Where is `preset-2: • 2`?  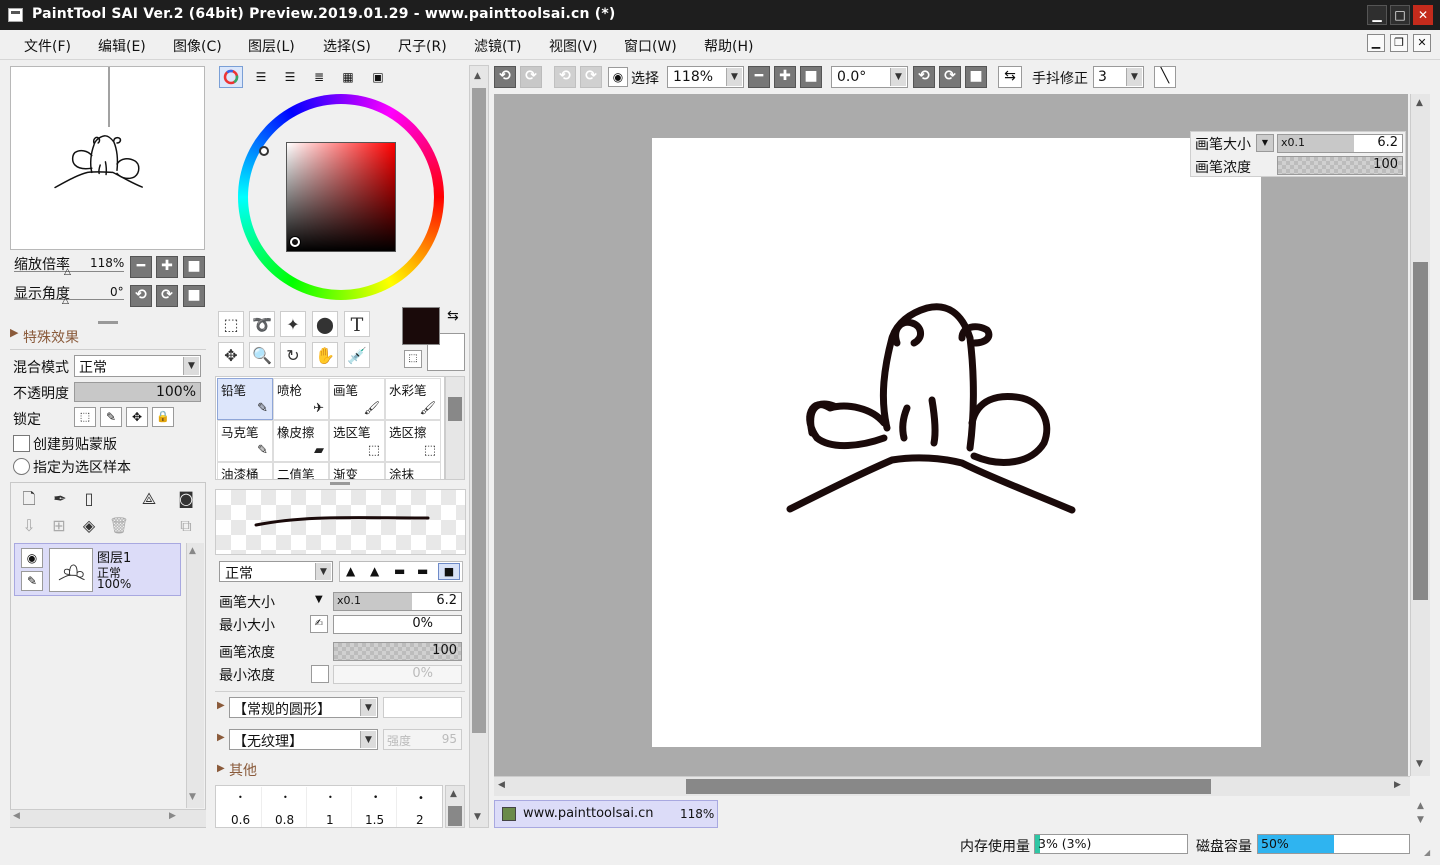 preset-2: • 2 is located at coordinates (420, 807).